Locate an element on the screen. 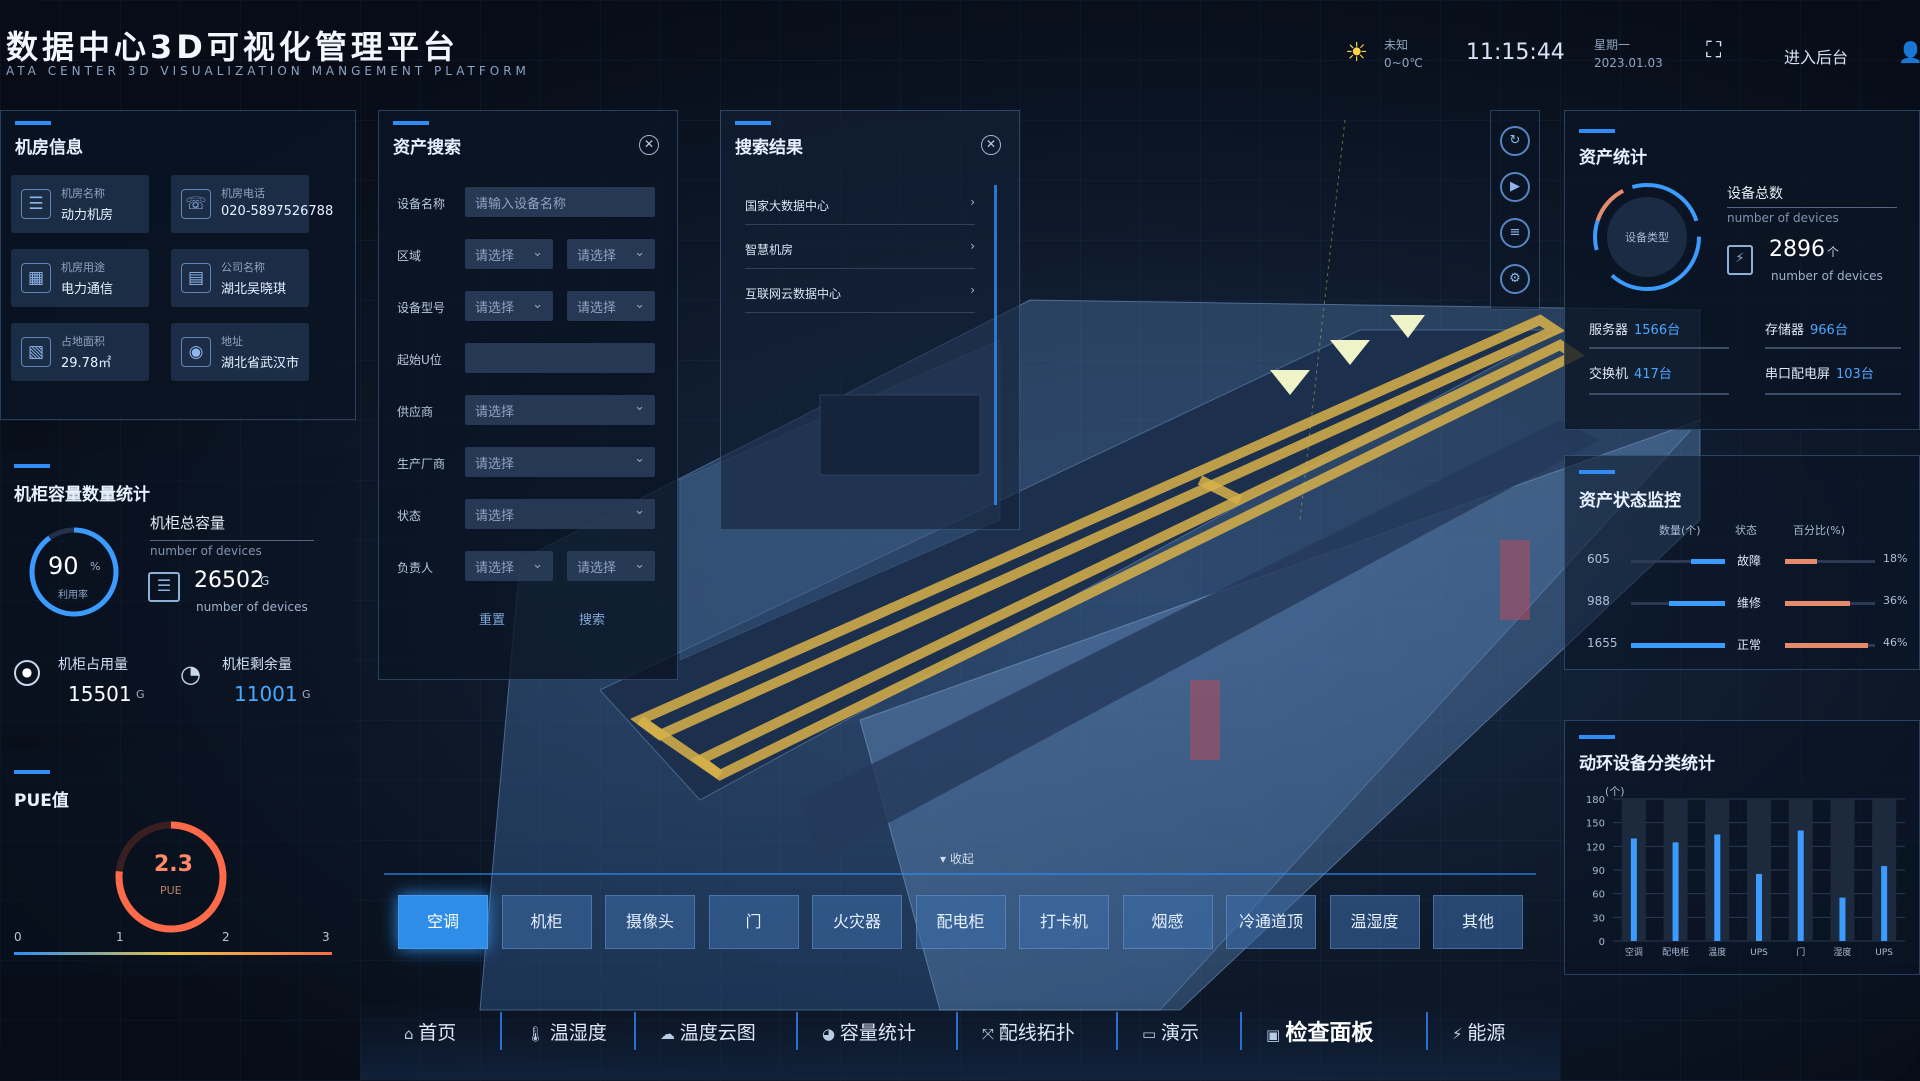 The height and width of the screenshot is (1081, 1920). status-pct: 36% is located at coordinates (1895, 600).